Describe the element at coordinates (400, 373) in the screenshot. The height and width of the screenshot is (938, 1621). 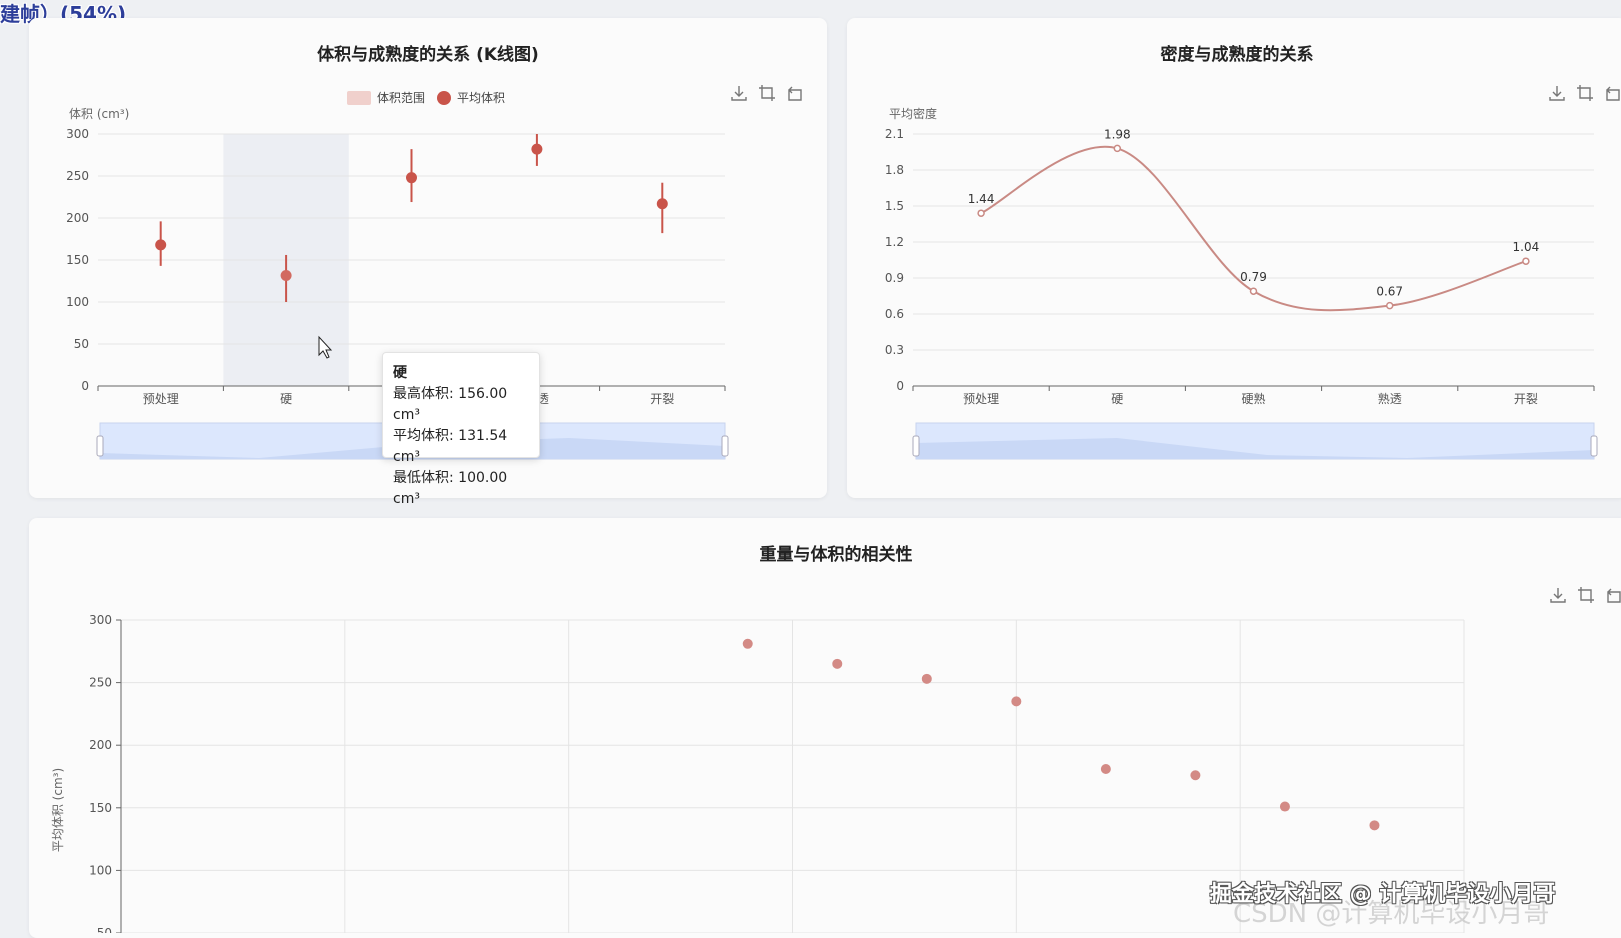
I see `tooltip-title: 硬` at that location.